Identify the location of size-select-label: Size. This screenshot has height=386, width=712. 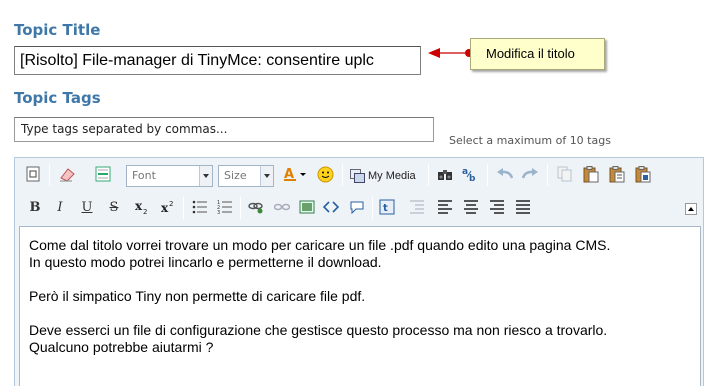
(235, 175).